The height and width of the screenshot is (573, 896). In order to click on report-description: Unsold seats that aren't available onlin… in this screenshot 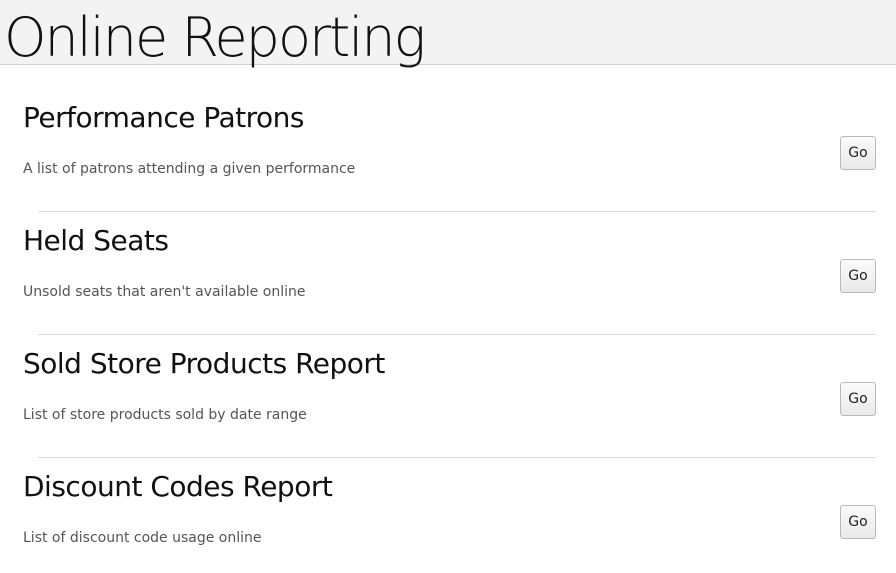, I will do `click(164, 292)`.